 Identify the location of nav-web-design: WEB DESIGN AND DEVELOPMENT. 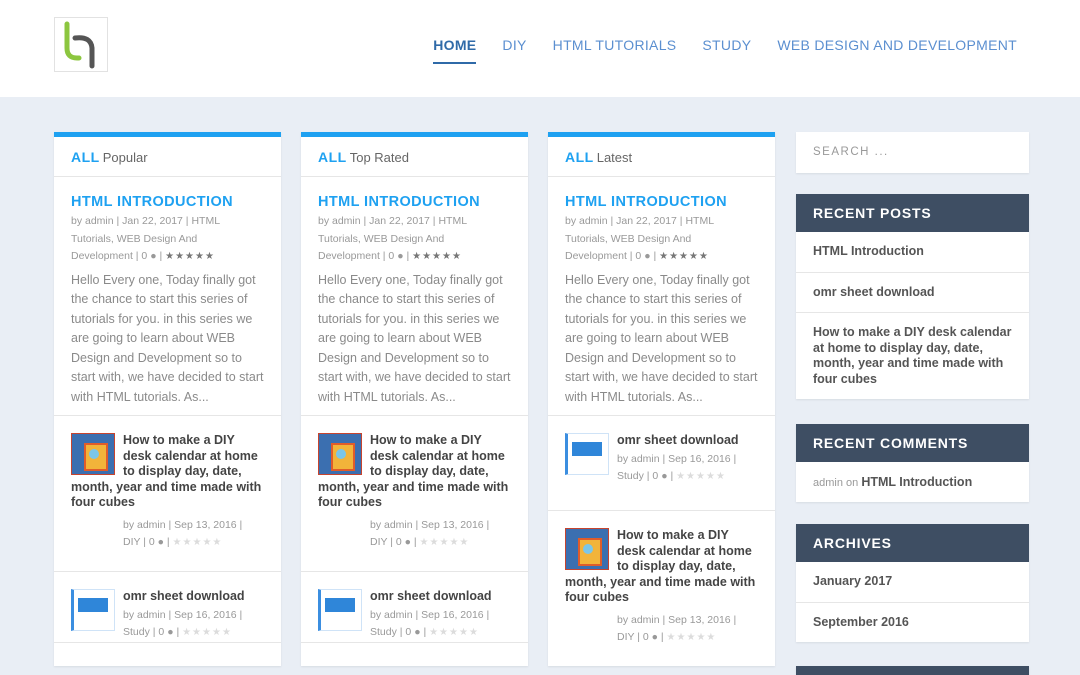
(897, 50).